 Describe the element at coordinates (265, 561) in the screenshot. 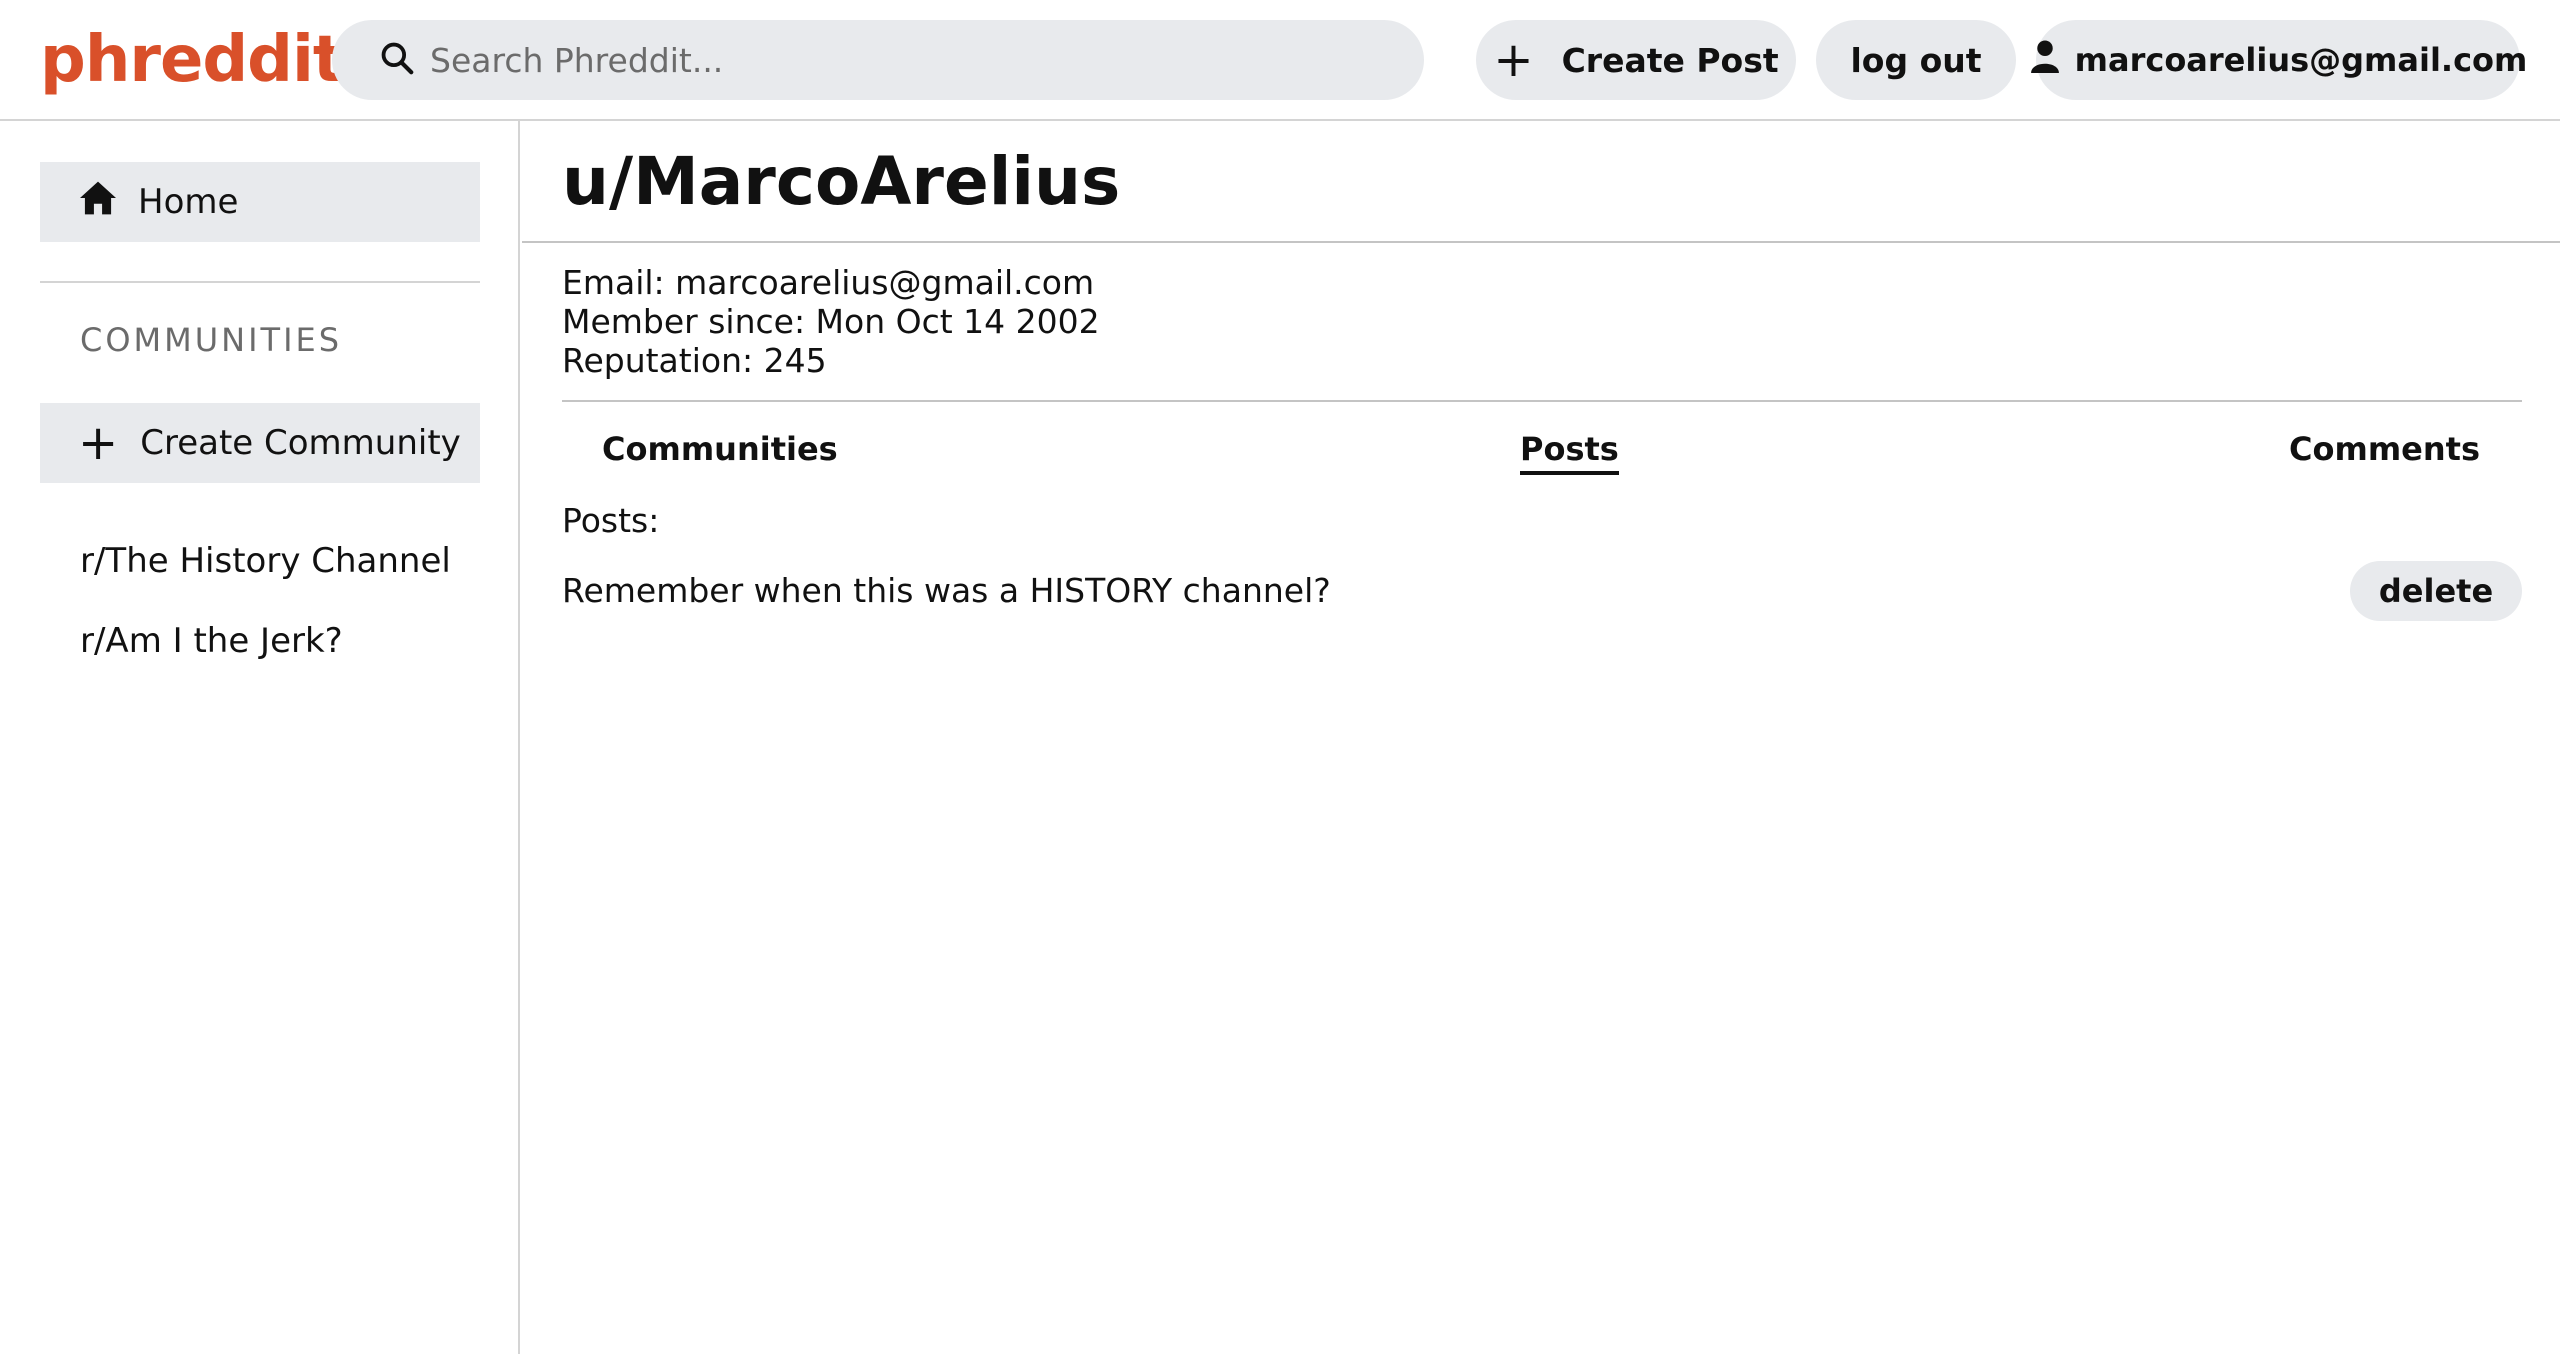

I see `sidebar-item-community: r/The History Channel` at that location.